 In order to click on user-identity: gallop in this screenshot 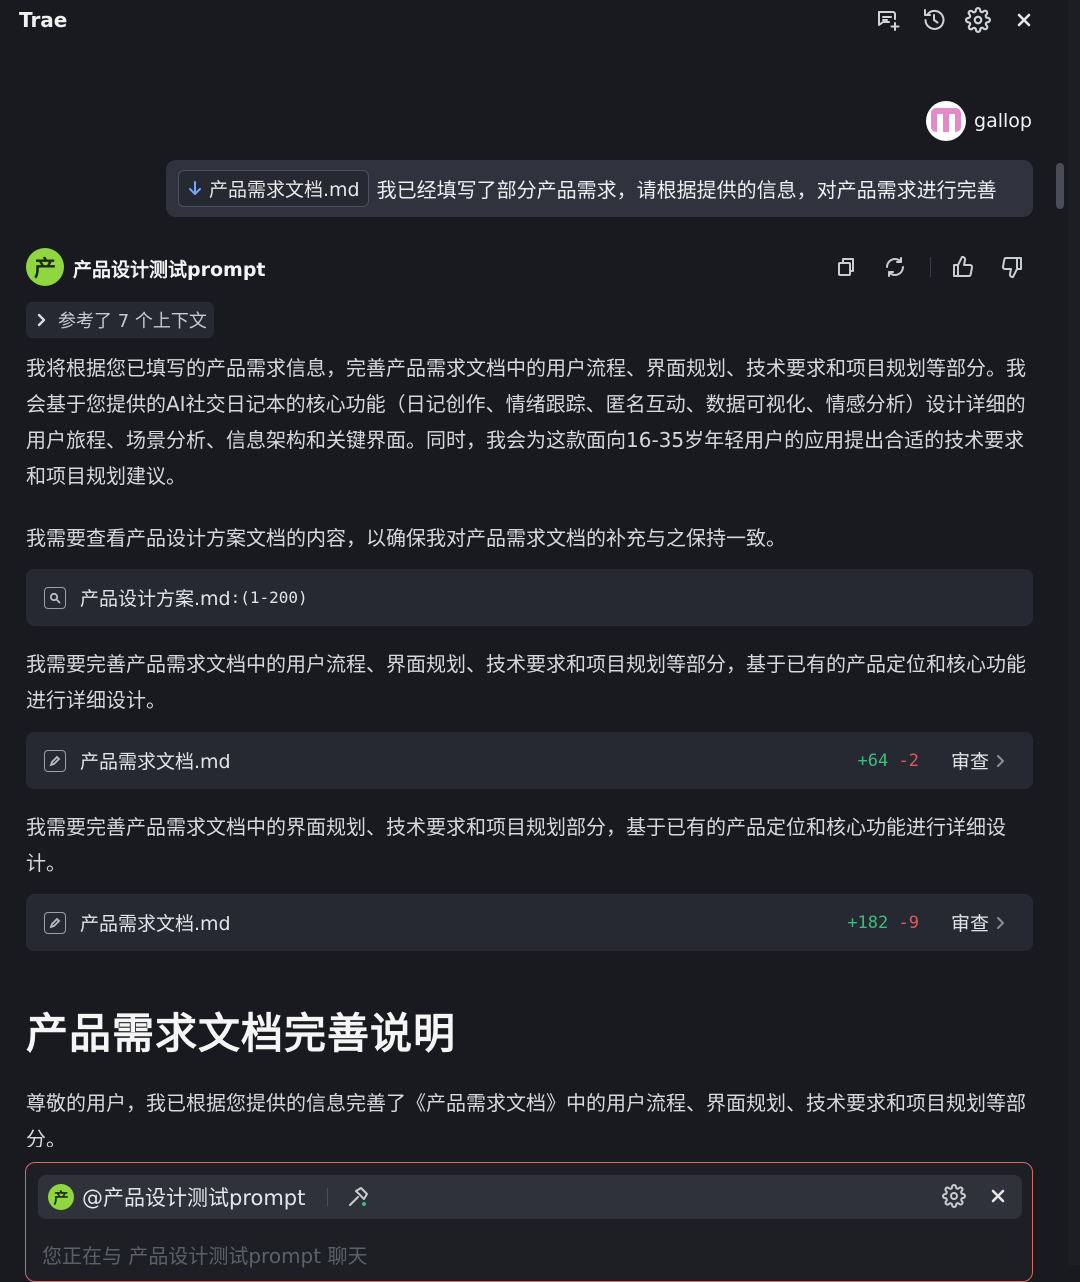, I will do `click(979, 121)`.